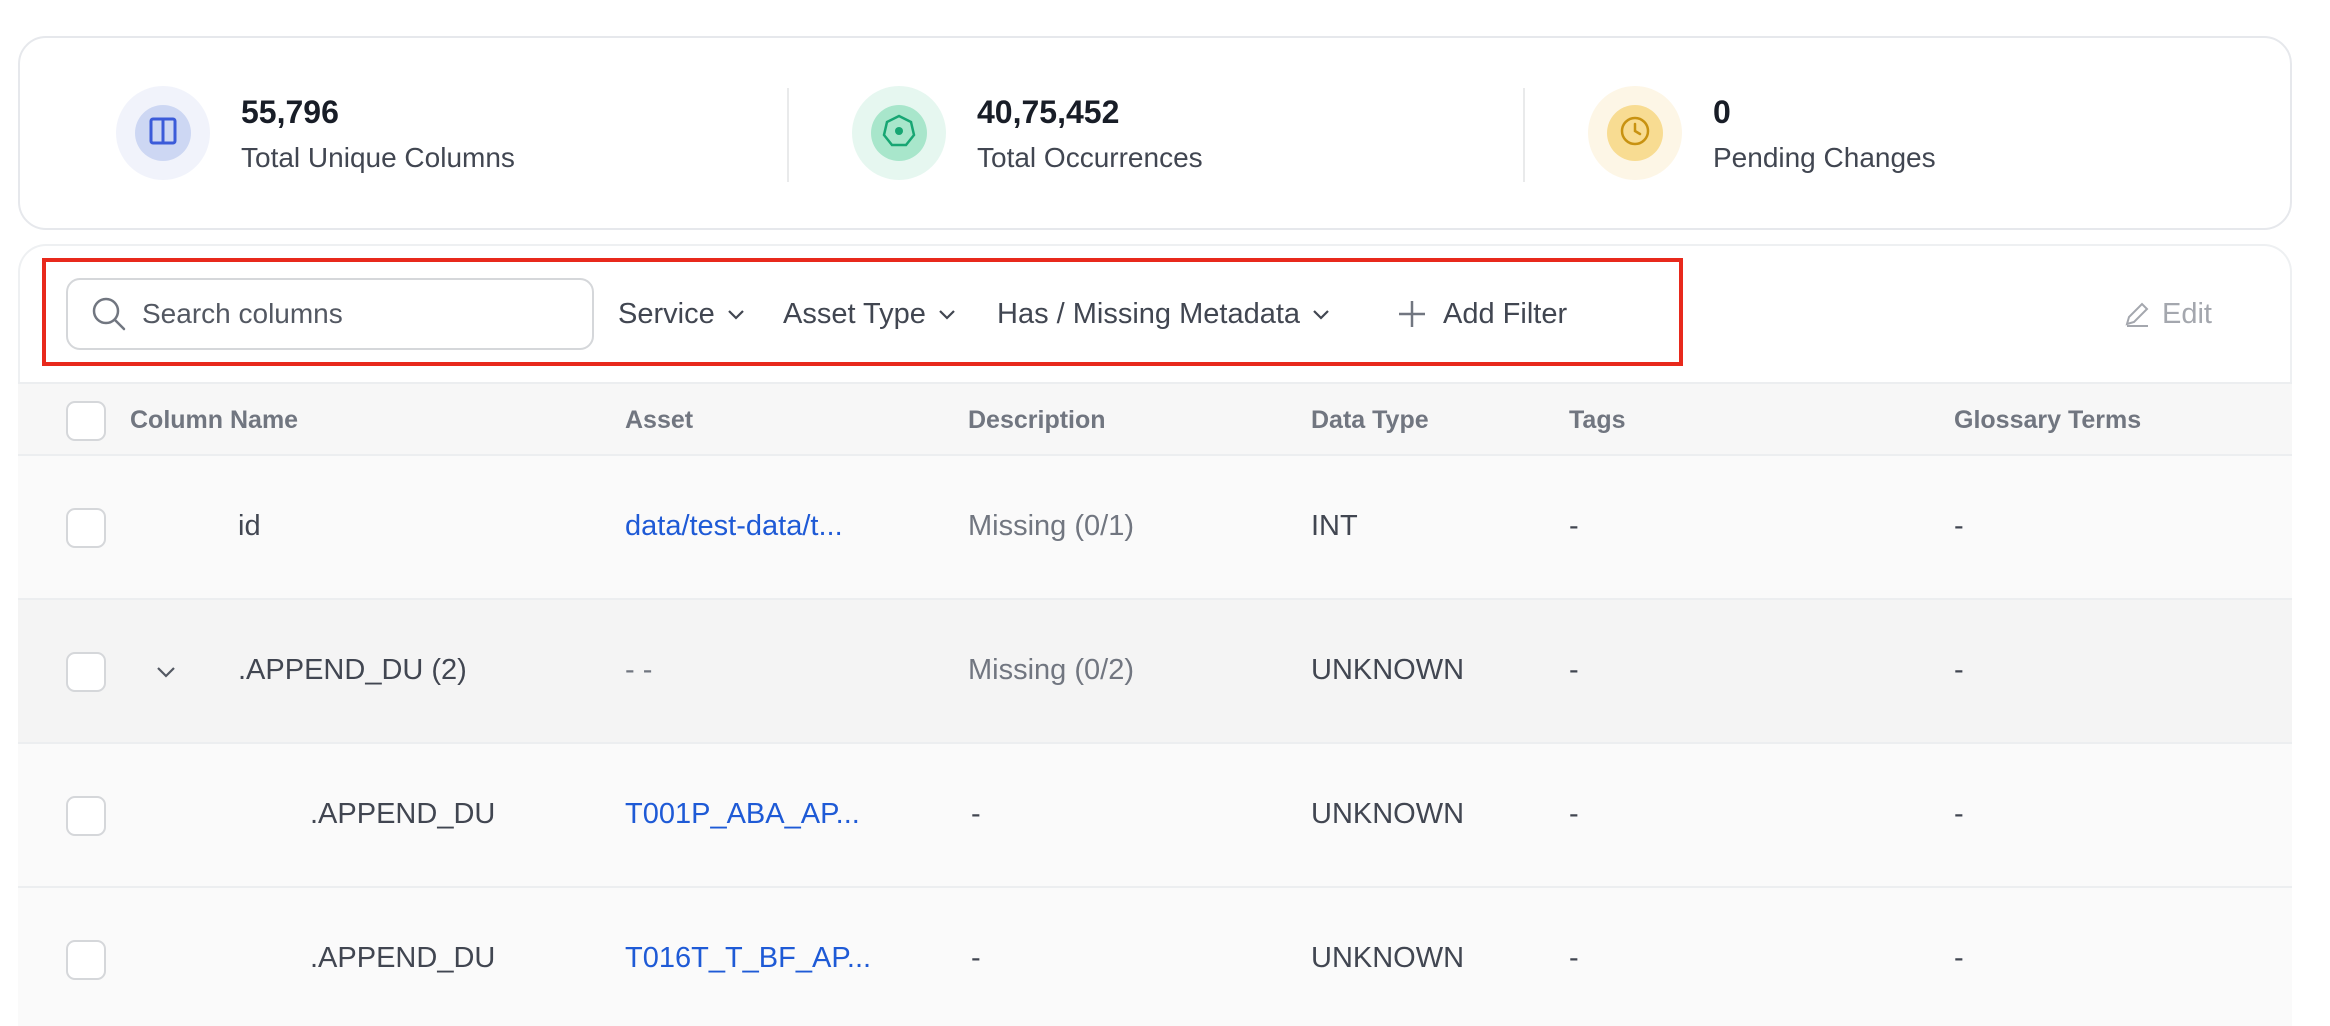 The image size is (2330, 1026). I want to click on data-type-cell: INT, so click(1334, 526).